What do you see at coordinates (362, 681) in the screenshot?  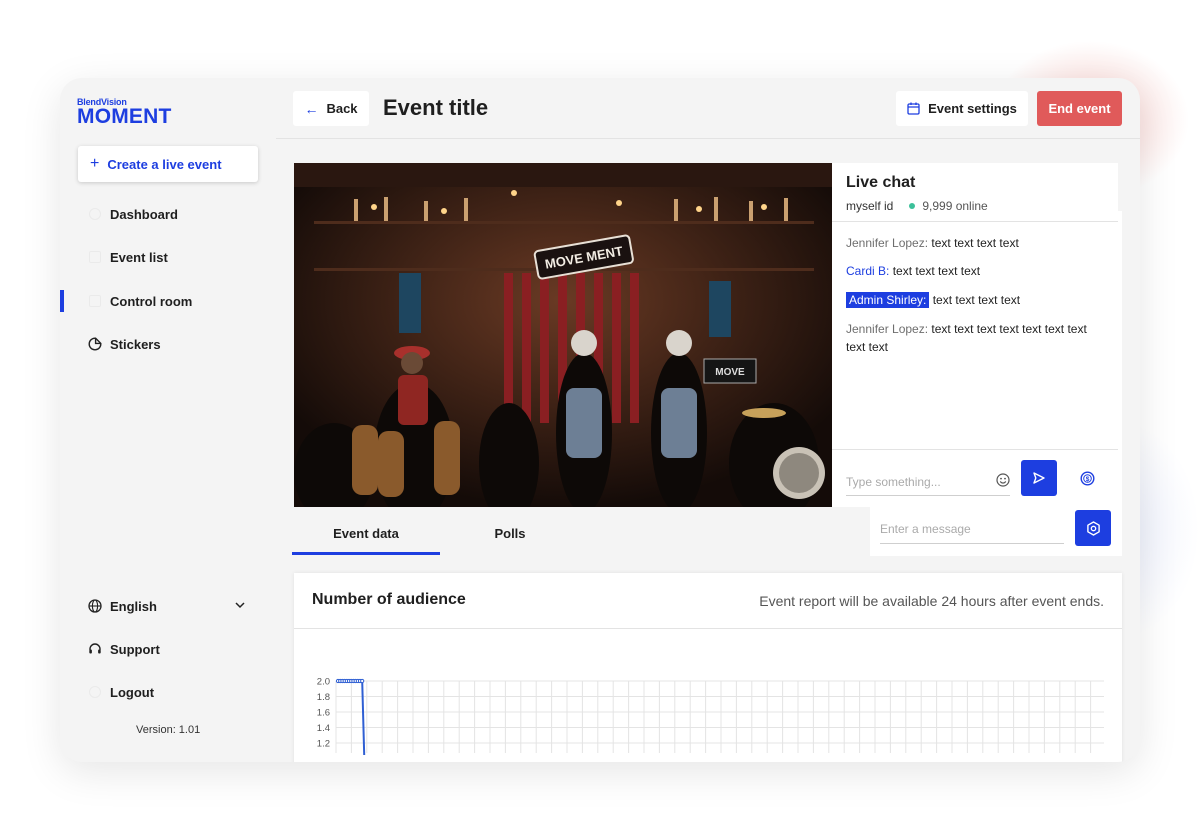 I see `data-point` at bounding box center [362, 681].